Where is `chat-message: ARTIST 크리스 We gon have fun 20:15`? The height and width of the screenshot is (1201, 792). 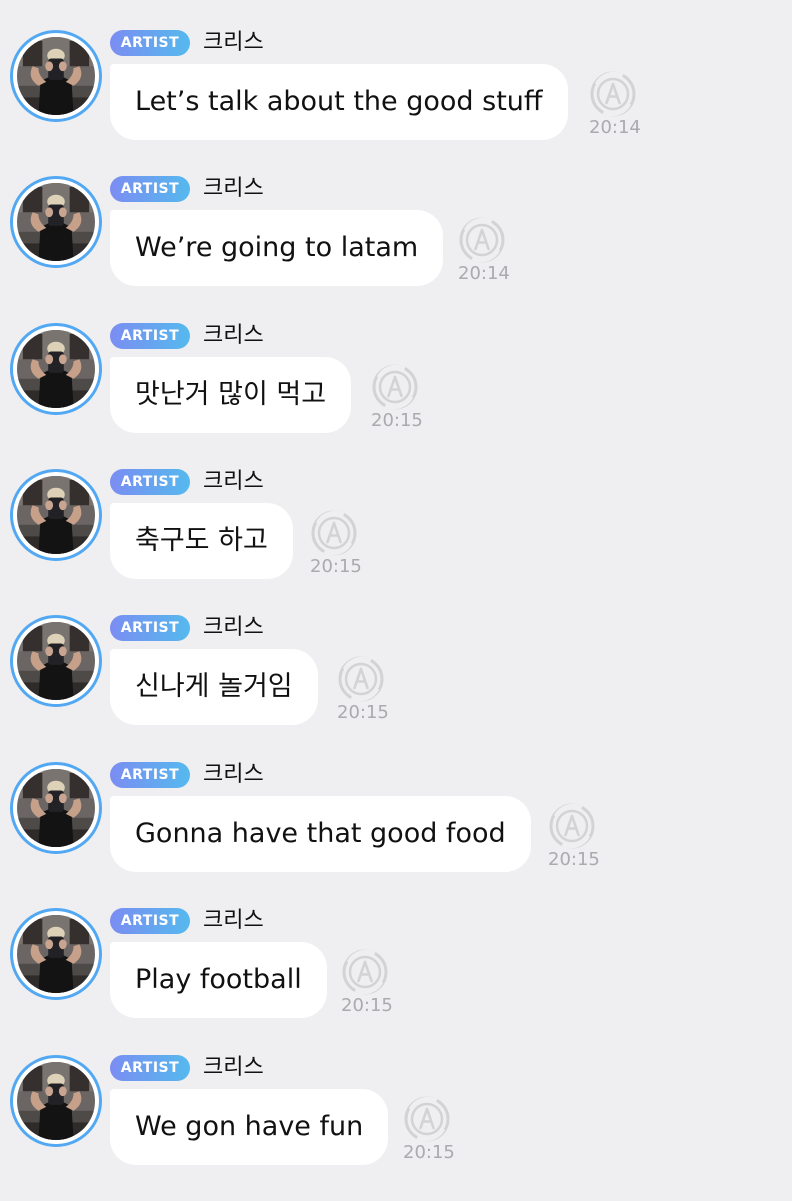
chat-message: ARTIST 크리스 We gon have fun 20:15 is located at coordinates (396, 1128).